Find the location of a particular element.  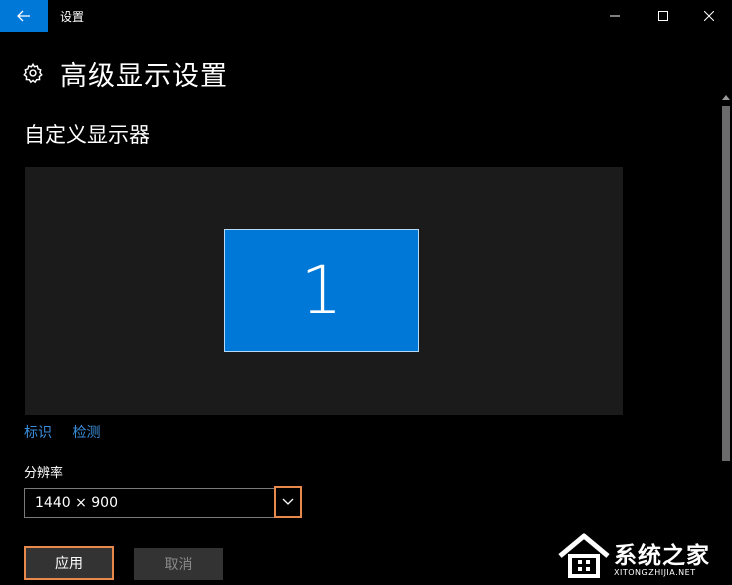

scroll-up-button is located at coordinates (726, 97).